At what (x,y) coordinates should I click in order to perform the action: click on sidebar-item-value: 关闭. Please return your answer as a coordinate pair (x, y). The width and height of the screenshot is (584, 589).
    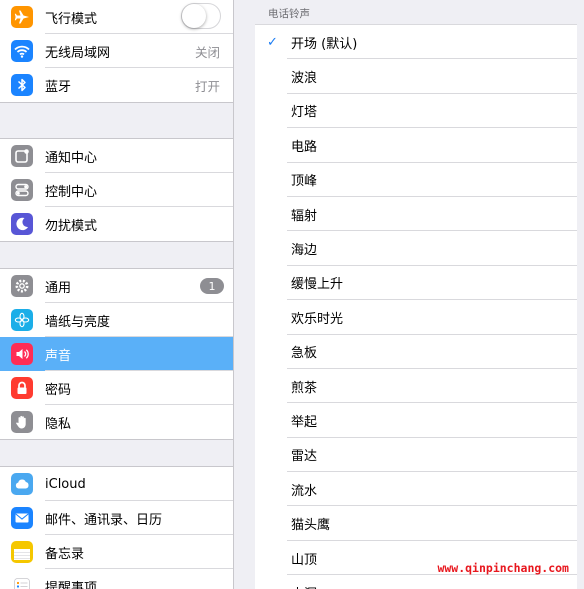
    Looking at the image, I should click on (207, 52).